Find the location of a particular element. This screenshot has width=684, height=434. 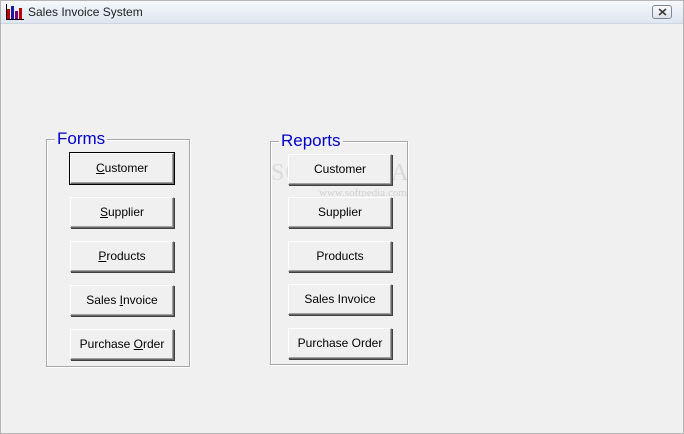

forms-supplier-button: Supplier is located at coordinates (122, 212).